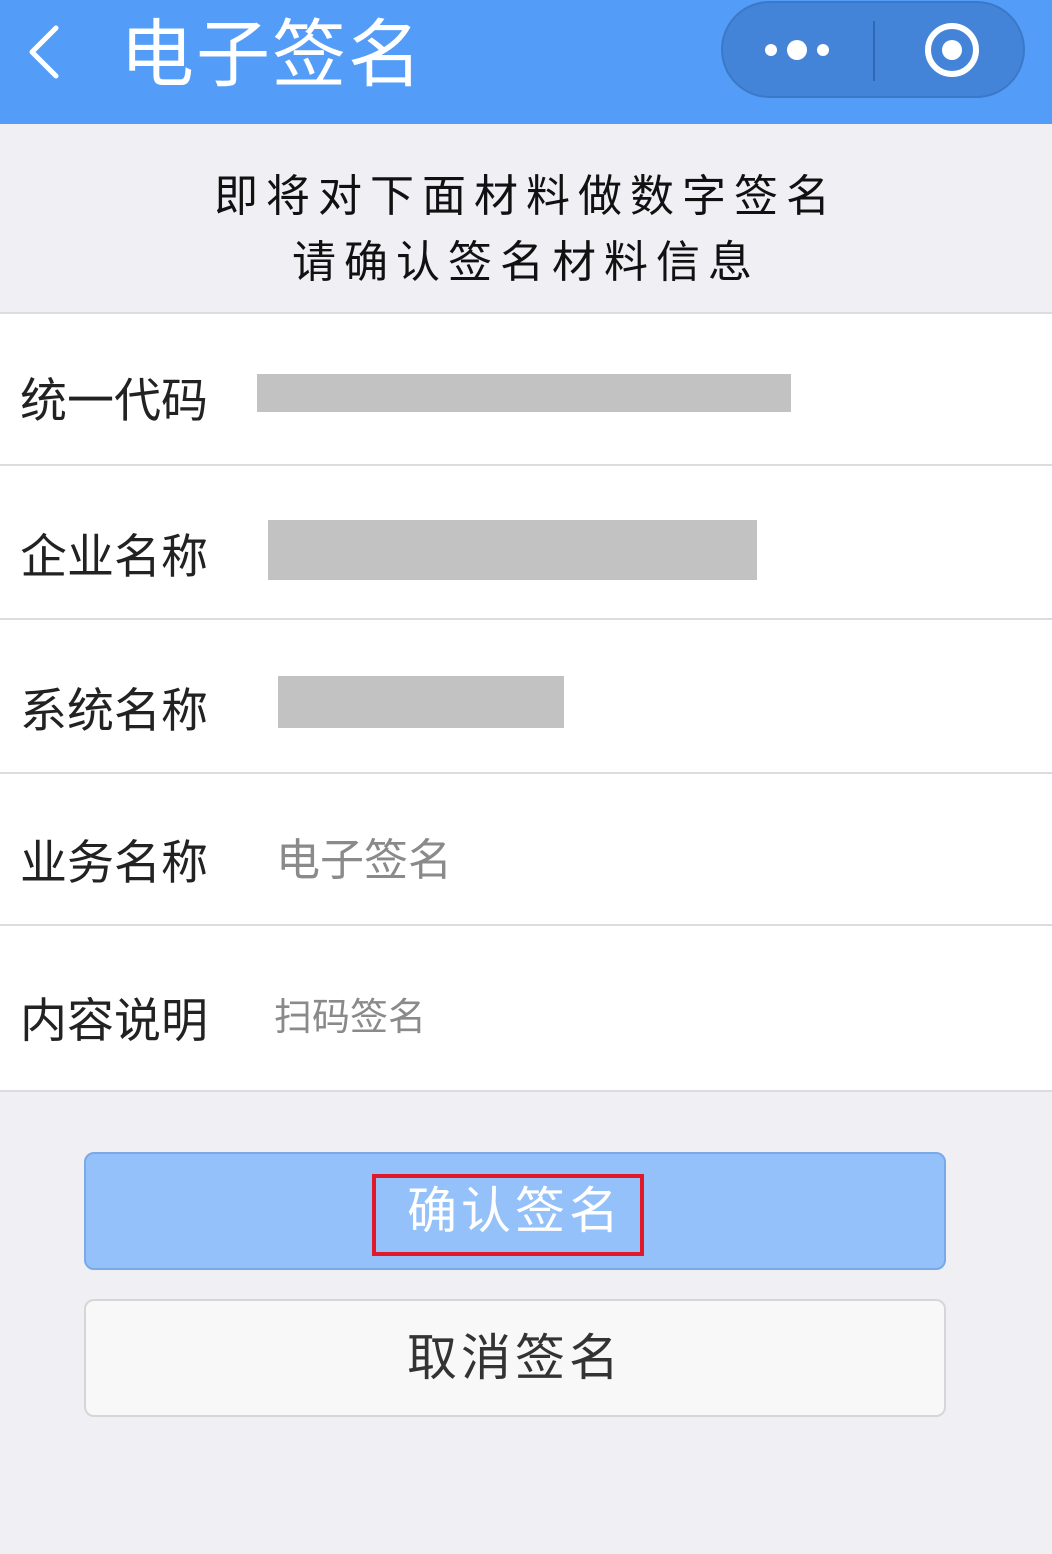  What do you see at coordinates (364, 860) in the screenshot?
I see `business-name-value: 电子签名` at bounding box center [364, 860].